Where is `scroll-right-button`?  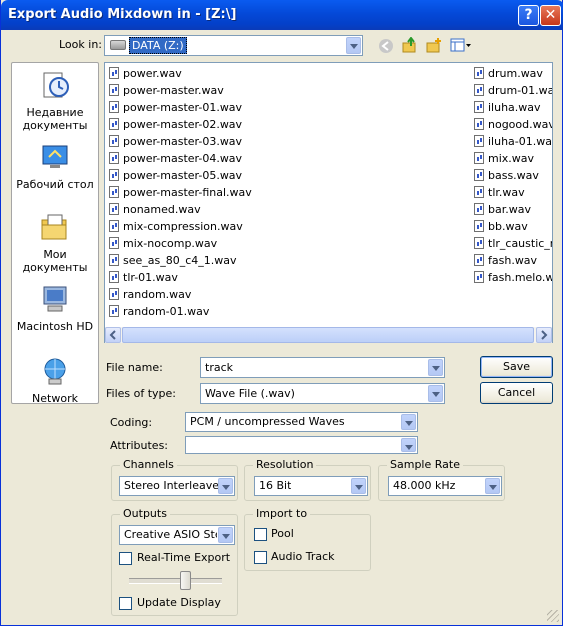 scroll-right-button is located at coordinates (544, 335).